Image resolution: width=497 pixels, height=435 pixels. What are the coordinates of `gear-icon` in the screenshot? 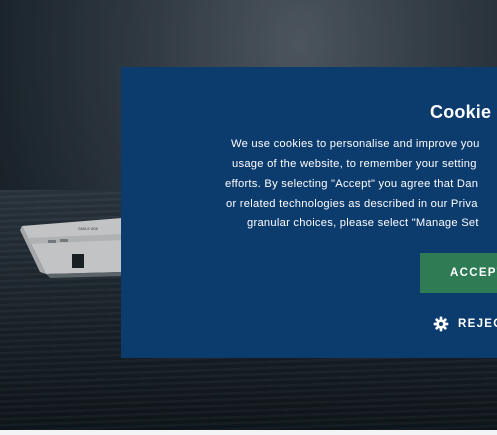 It's located at (441, 324).